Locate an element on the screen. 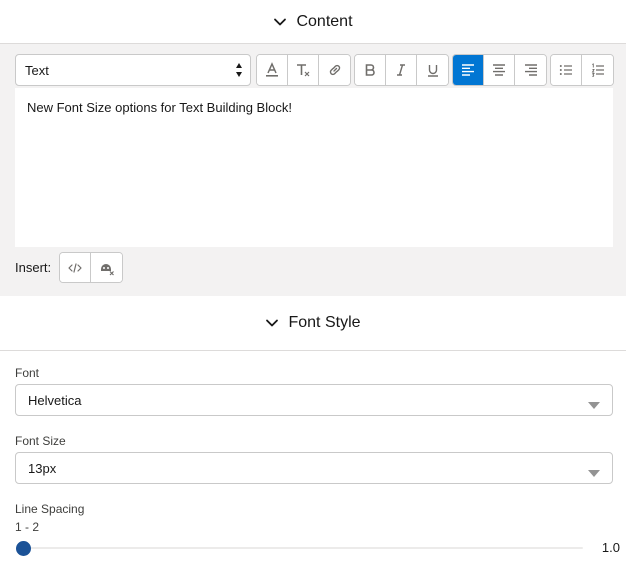  font-select: Helvetica is located at coordinates (314, 400).